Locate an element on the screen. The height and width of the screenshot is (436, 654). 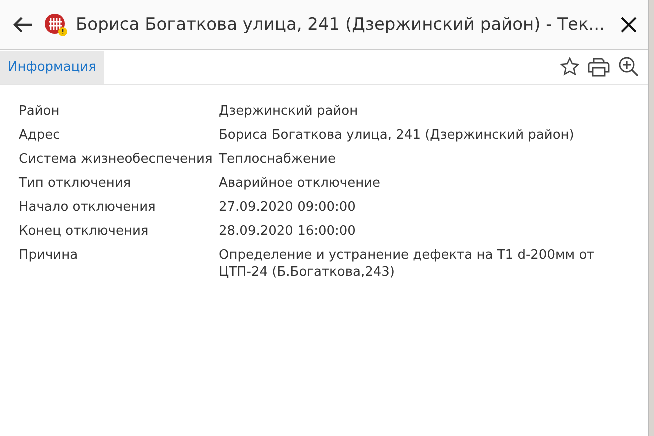
field-value: Теплоснабжение is located at coordinates (278, 159).